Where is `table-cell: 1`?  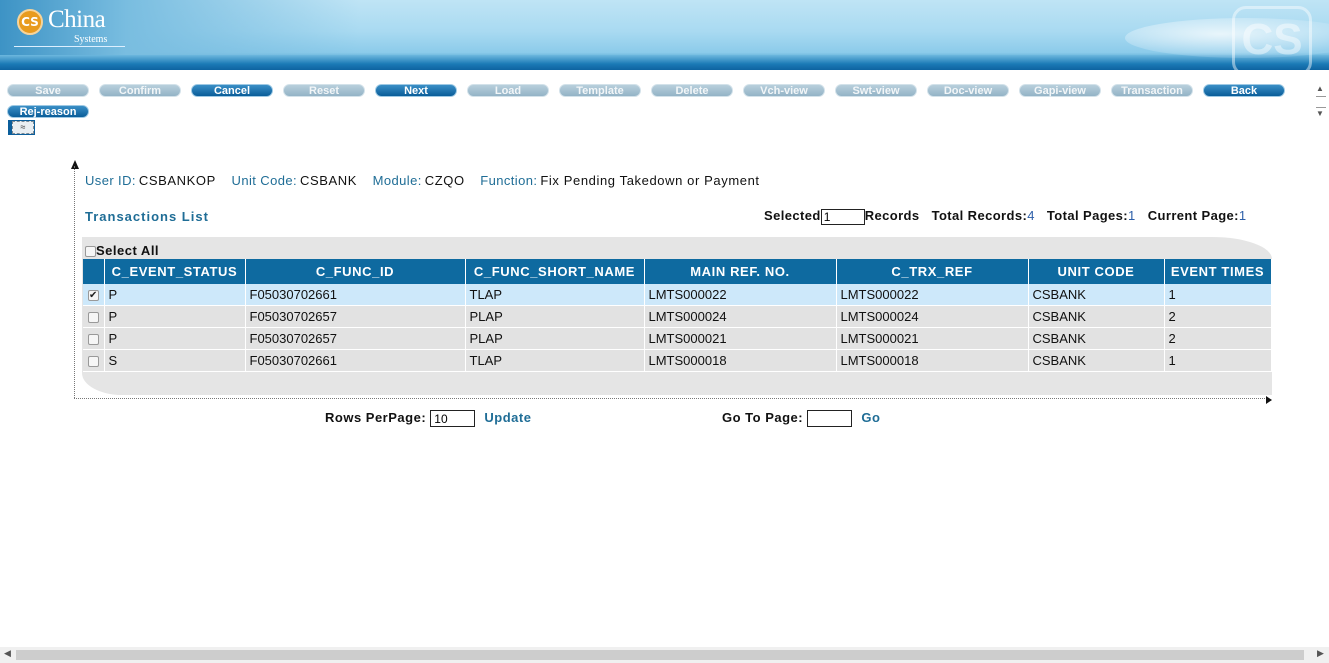 table-cell: 1 is located at coordinates (1218, 360).